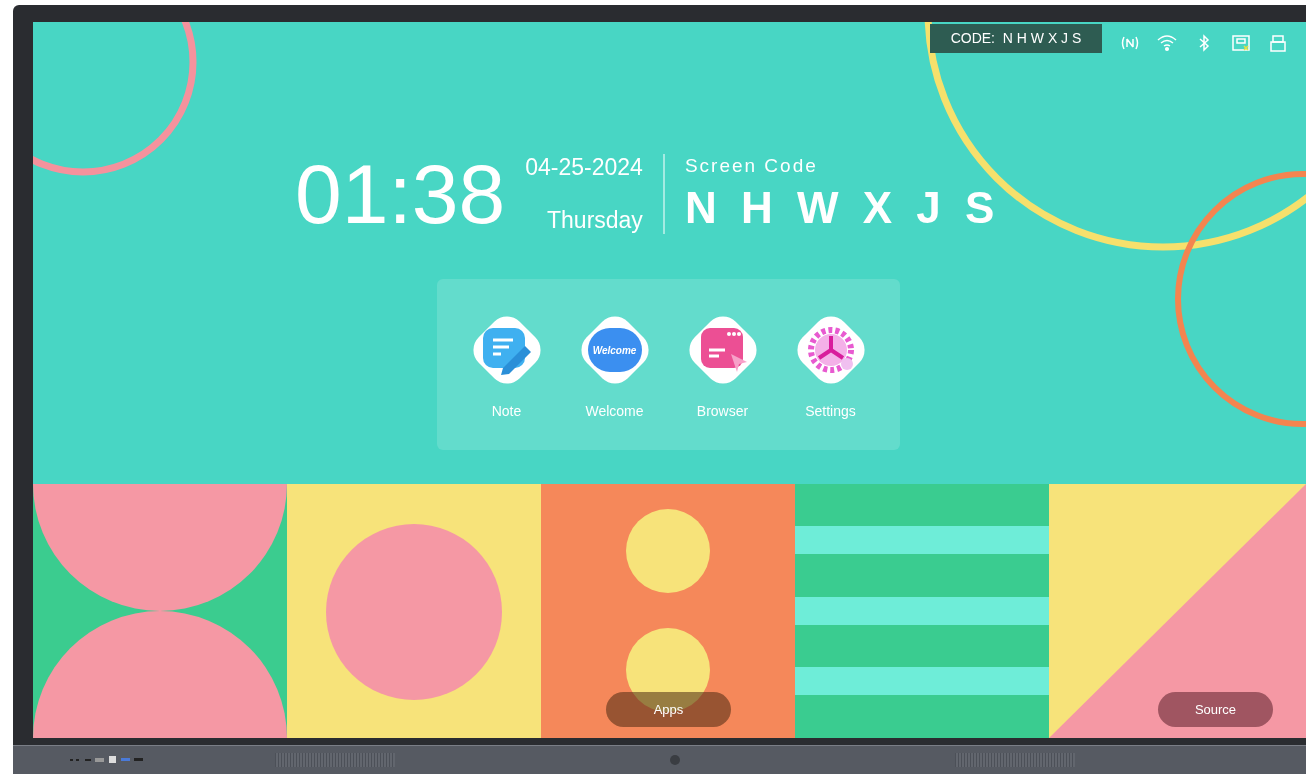 The image size is (1306, 774). I want to click on usb-drive-icon, so click(1278, 43).